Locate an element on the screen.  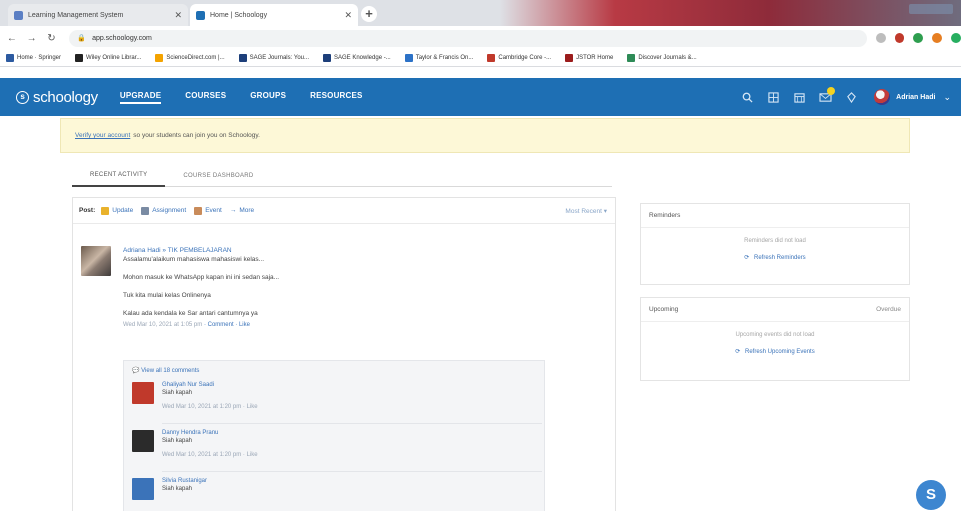
window-controls is located at coordinates (931, 9).